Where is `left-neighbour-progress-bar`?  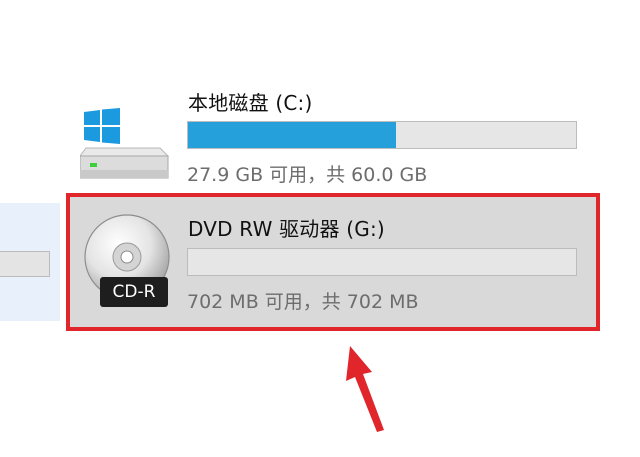 left-neighbour-progress-bar is located at coordinates (25, 264).